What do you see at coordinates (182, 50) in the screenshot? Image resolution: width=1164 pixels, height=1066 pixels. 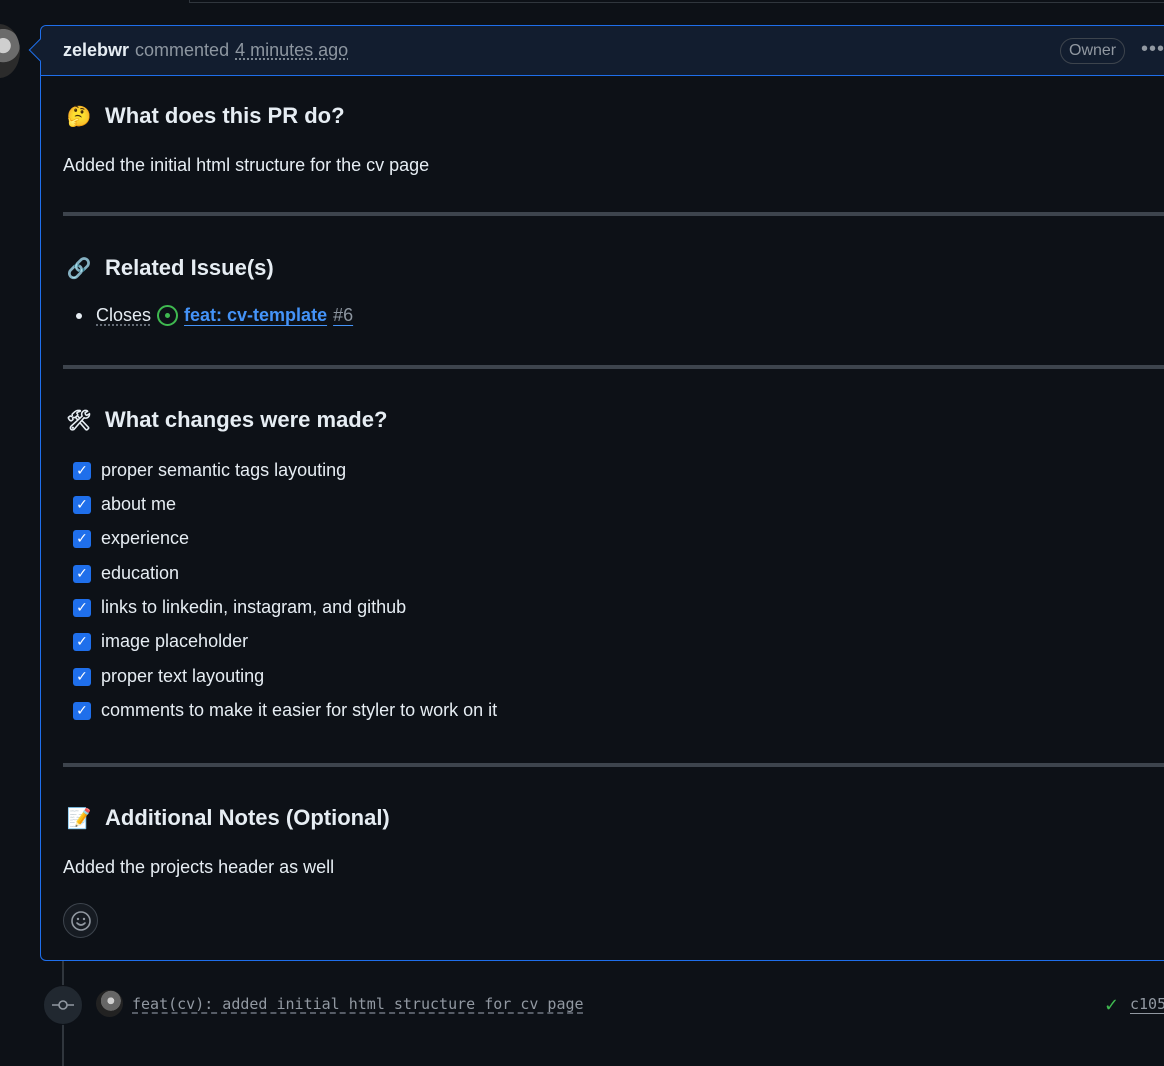 I see `comment-verb: commented` at bounding box center [182, 50].